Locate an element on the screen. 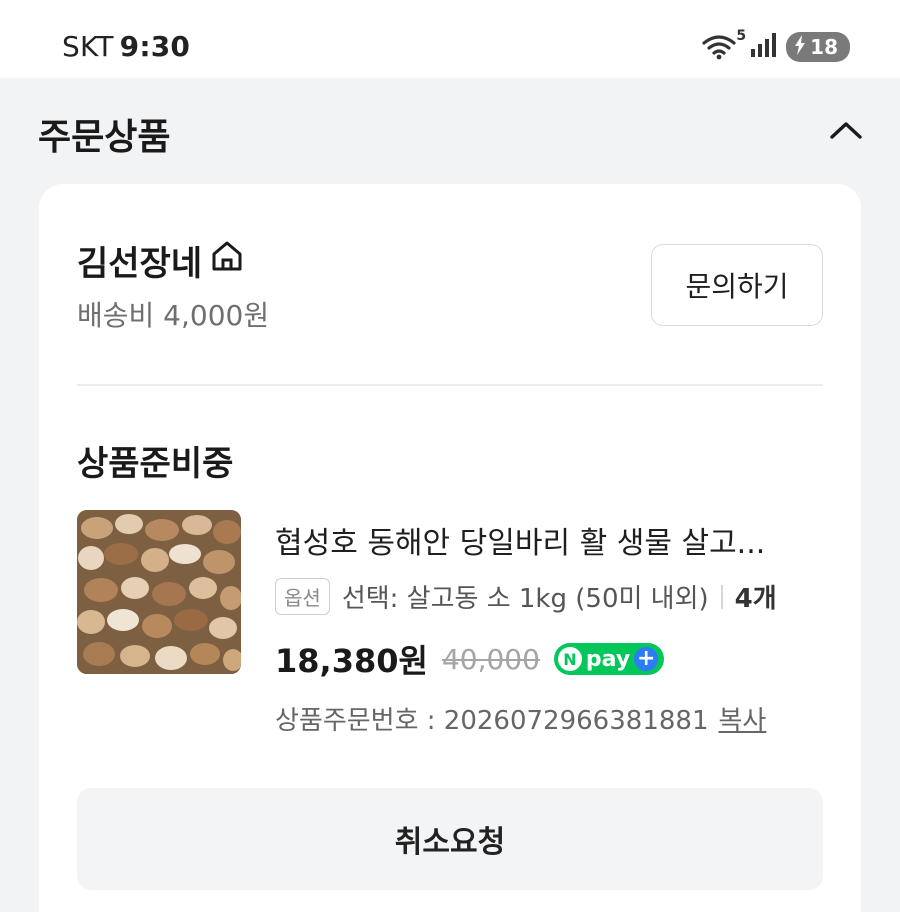  battery-charging-icon is located at coordinates (800, 47).